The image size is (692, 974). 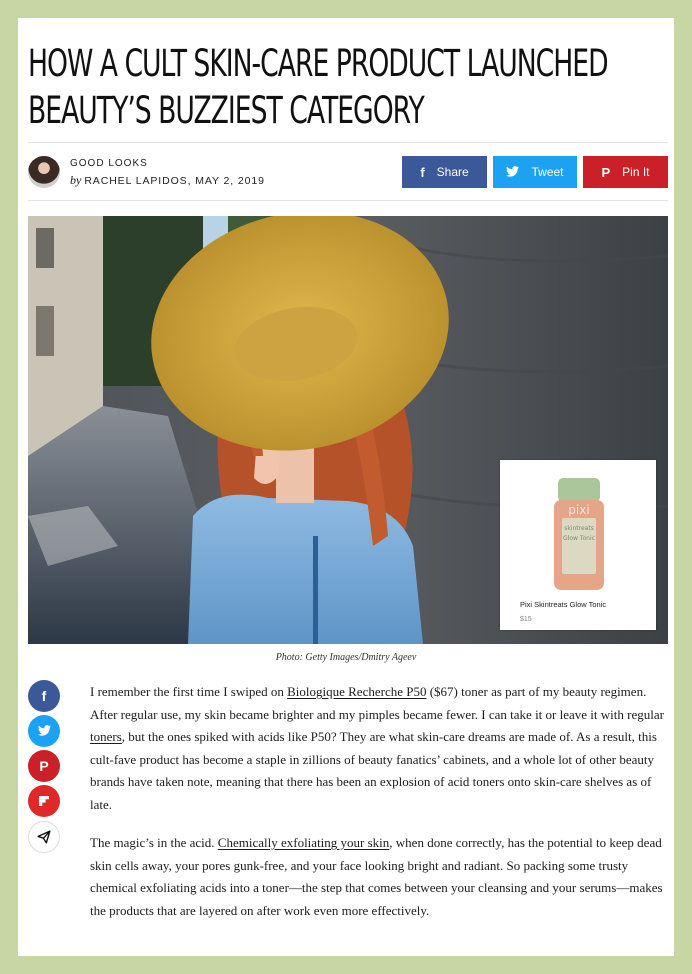 What do you see at coordinates (346, 657) in the screenshot?
I see `photo-caption: Photo: Getty Images/Dmitry Ageev` at bounding box center [346, 657].